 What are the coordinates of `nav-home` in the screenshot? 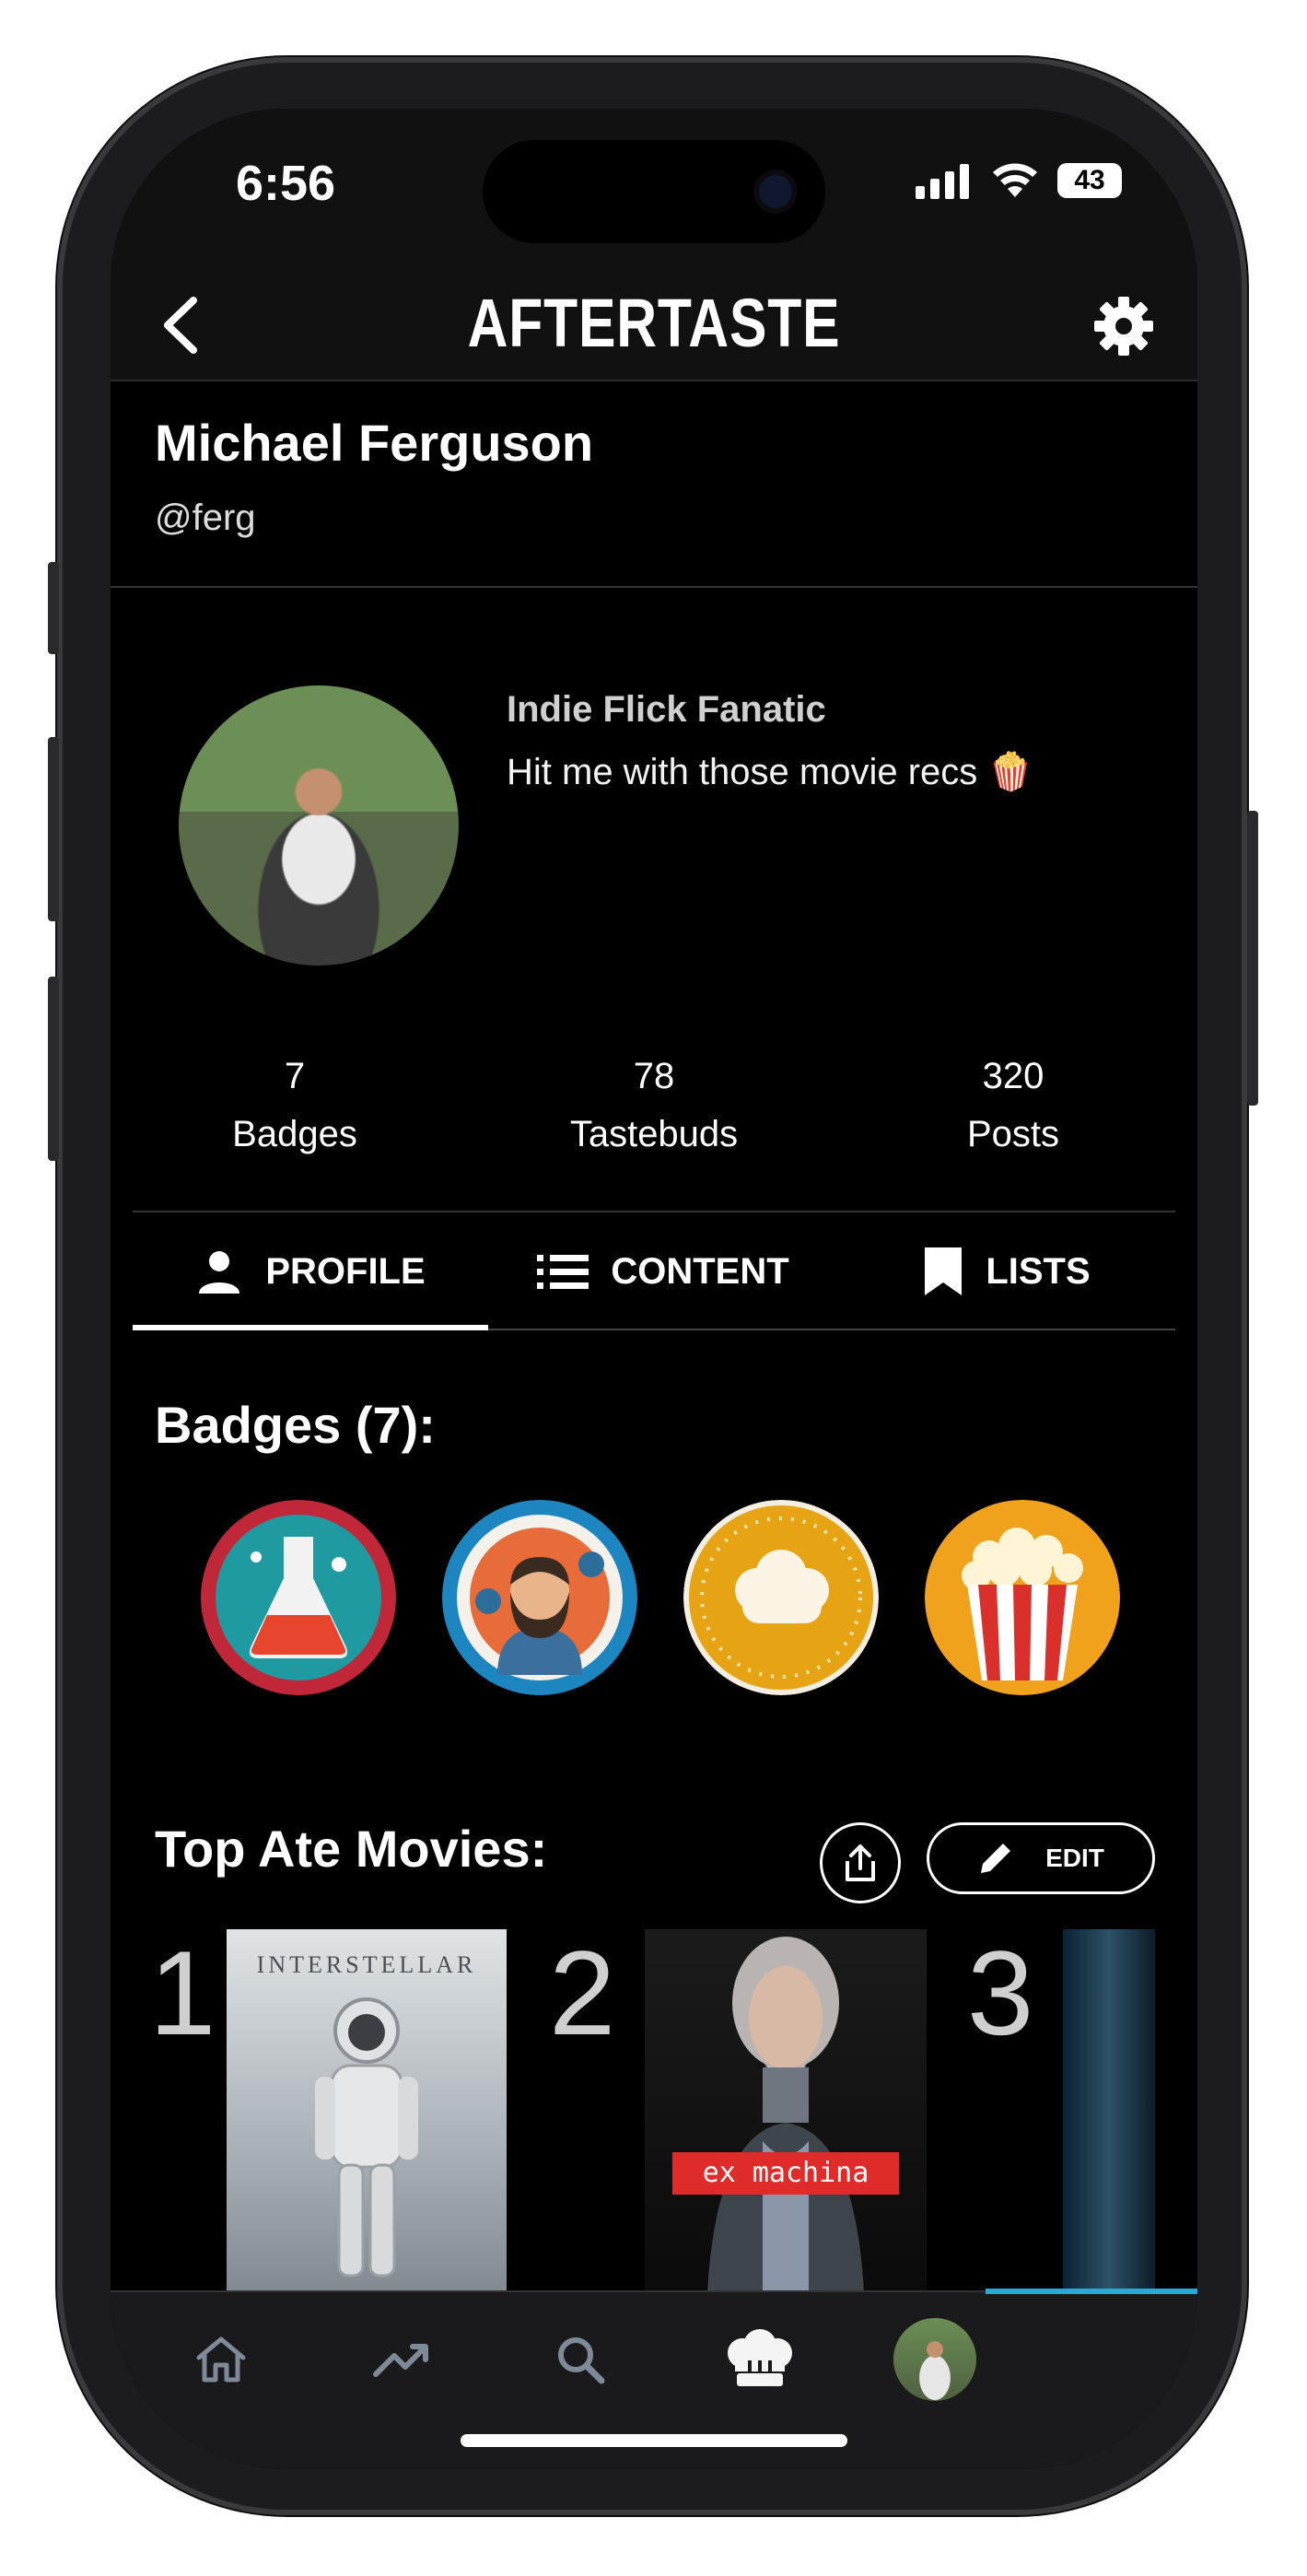 It's located at (222, 2359).